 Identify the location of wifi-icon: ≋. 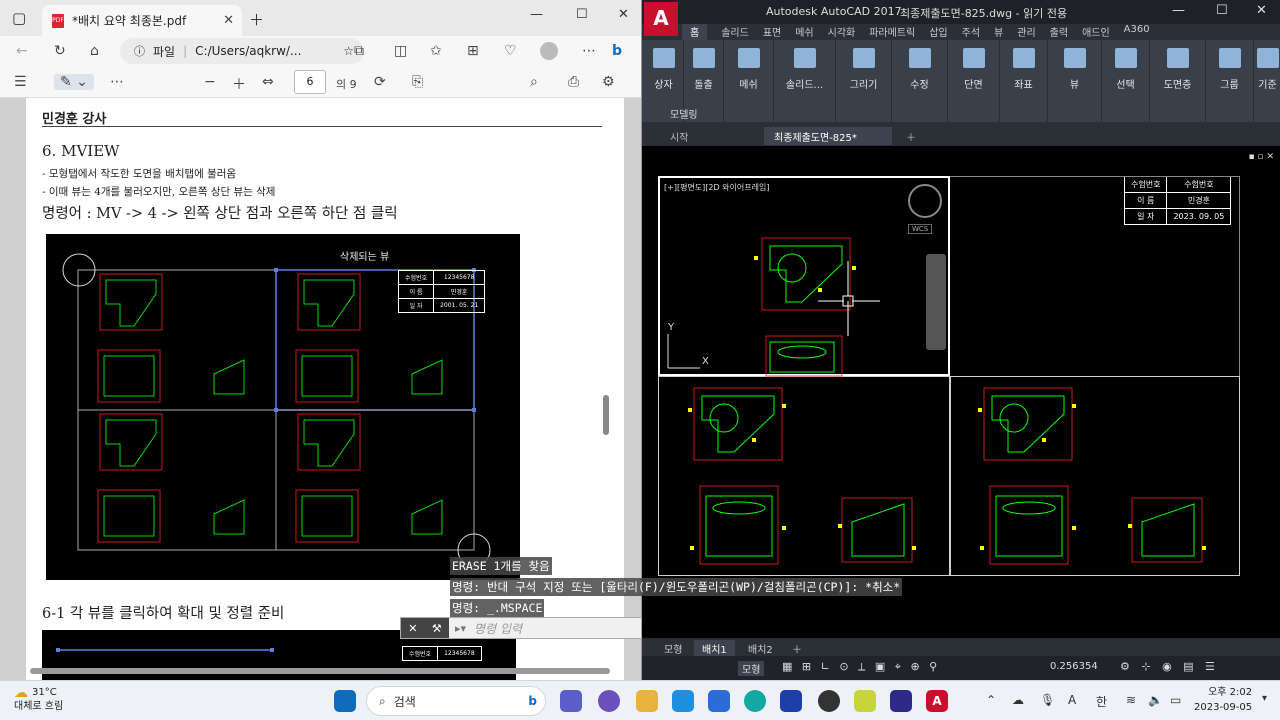
(1131, 700).